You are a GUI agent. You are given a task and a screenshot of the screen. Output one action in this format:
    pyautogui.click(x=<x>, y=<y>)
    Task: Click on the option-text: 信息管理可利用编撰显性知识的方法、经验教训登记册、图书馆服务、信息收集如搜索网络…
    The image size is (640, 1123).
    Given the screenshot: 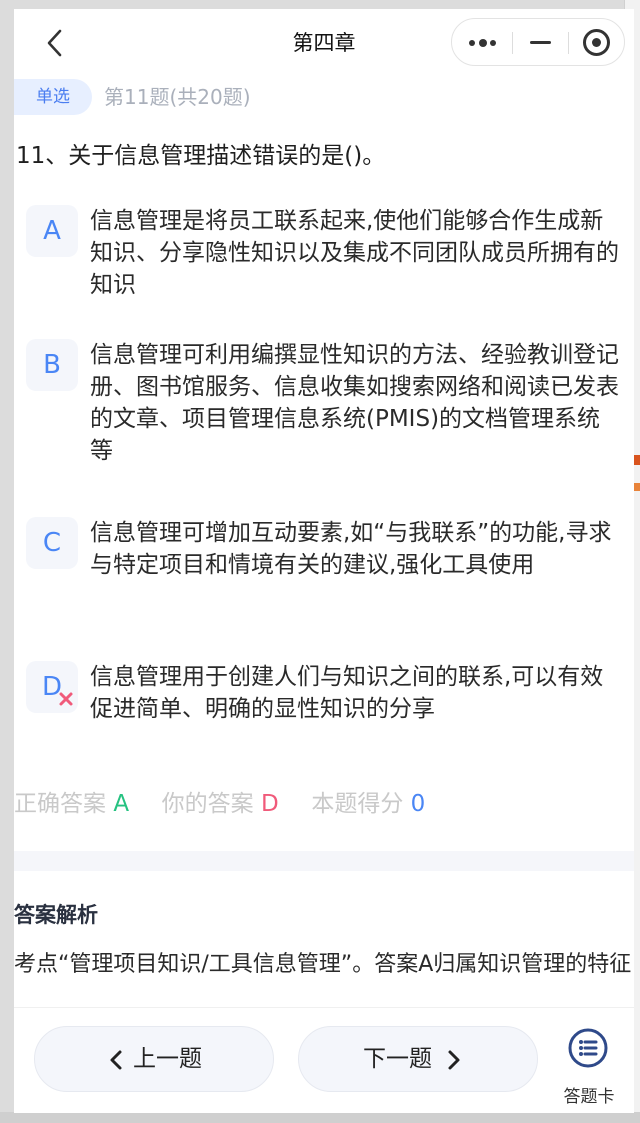 What is the action you would take?
    pyautogui.click(x=354, y=403)
    